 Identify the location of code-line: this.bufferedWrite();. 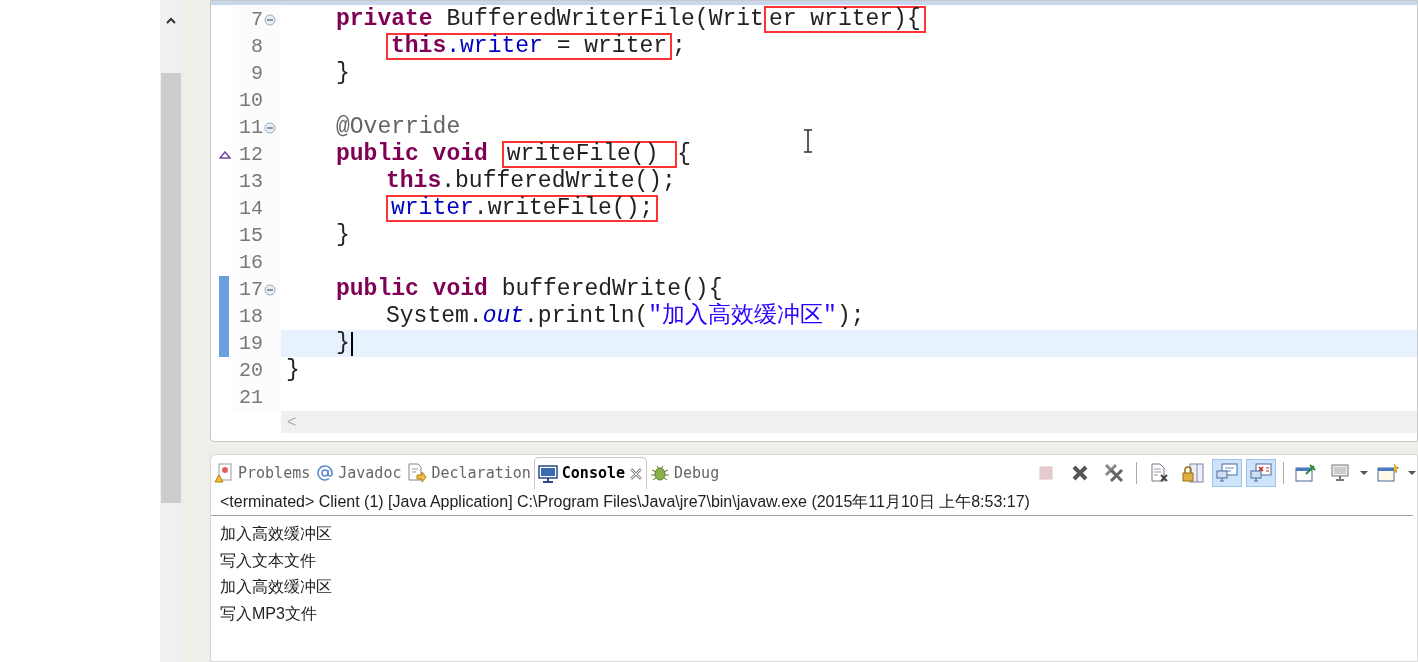
(531, 181).